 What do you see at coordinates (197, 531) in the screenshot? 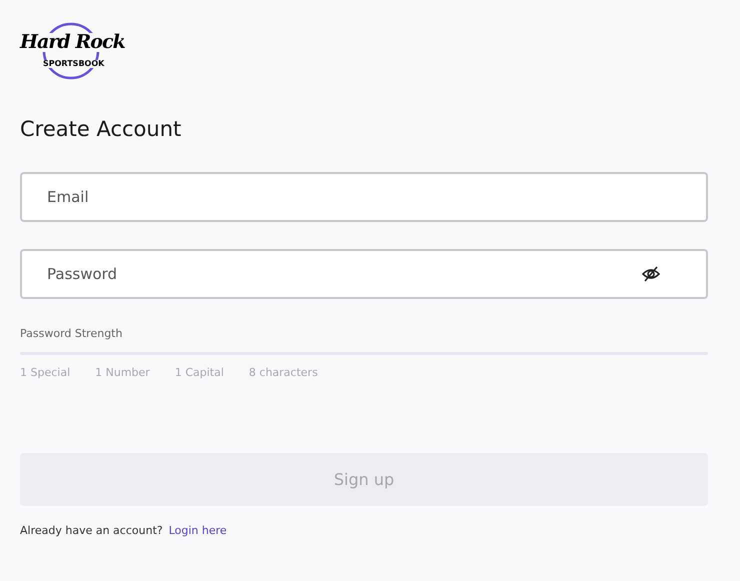
I see `login-link: Login here` at bounding box center [197, 531].